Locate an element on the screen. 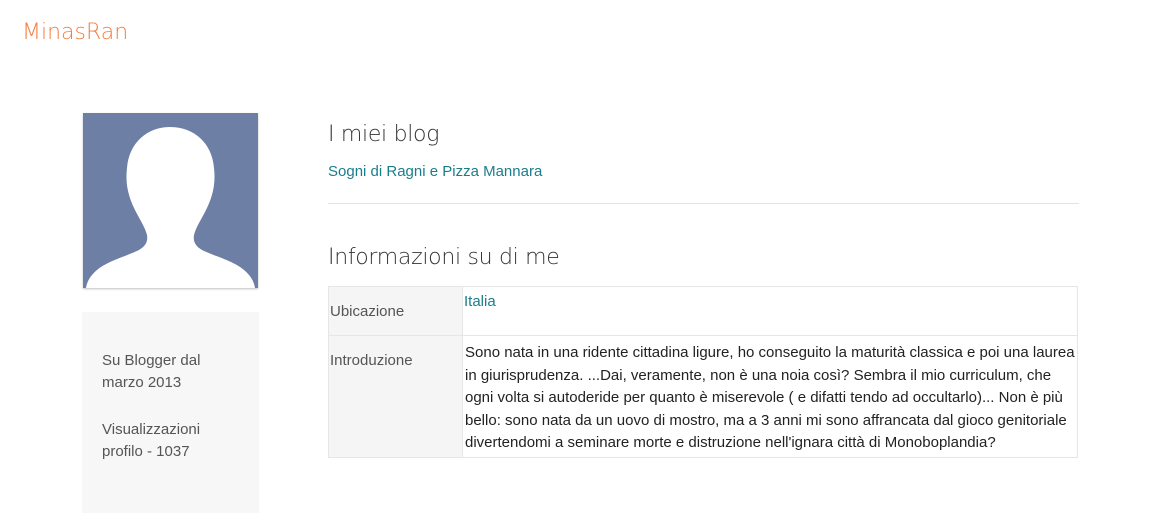 The image size is (1153, 513). location-label-cell: Ubicazione is located at coordinates (395, 311).